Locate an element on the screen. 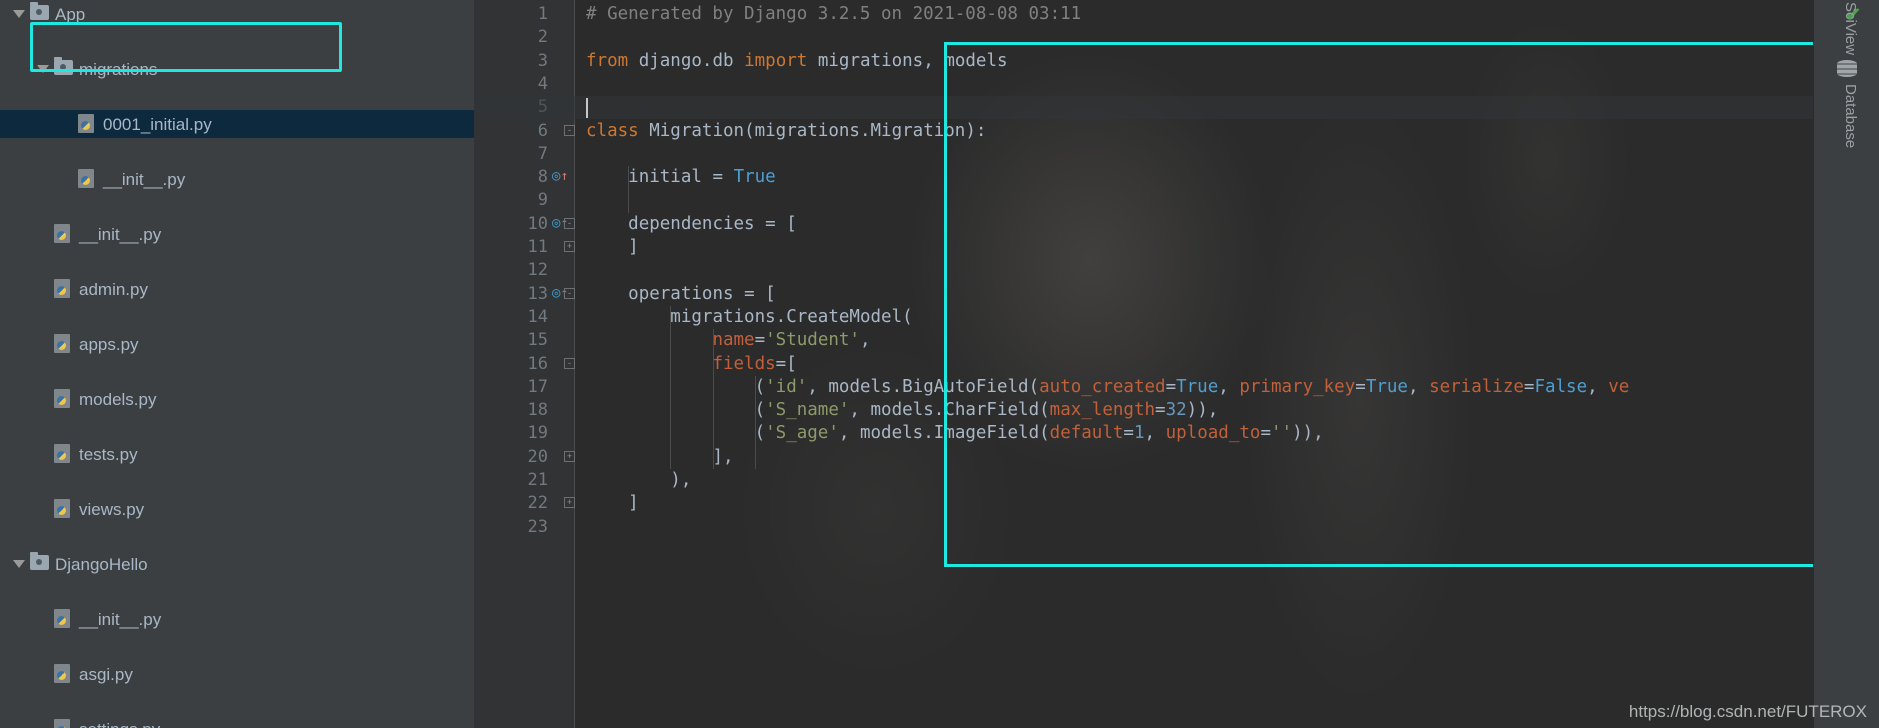 The height and width of the screenshot is (728, 1879). tree-item-app: App is located at coordinates (237, 14).